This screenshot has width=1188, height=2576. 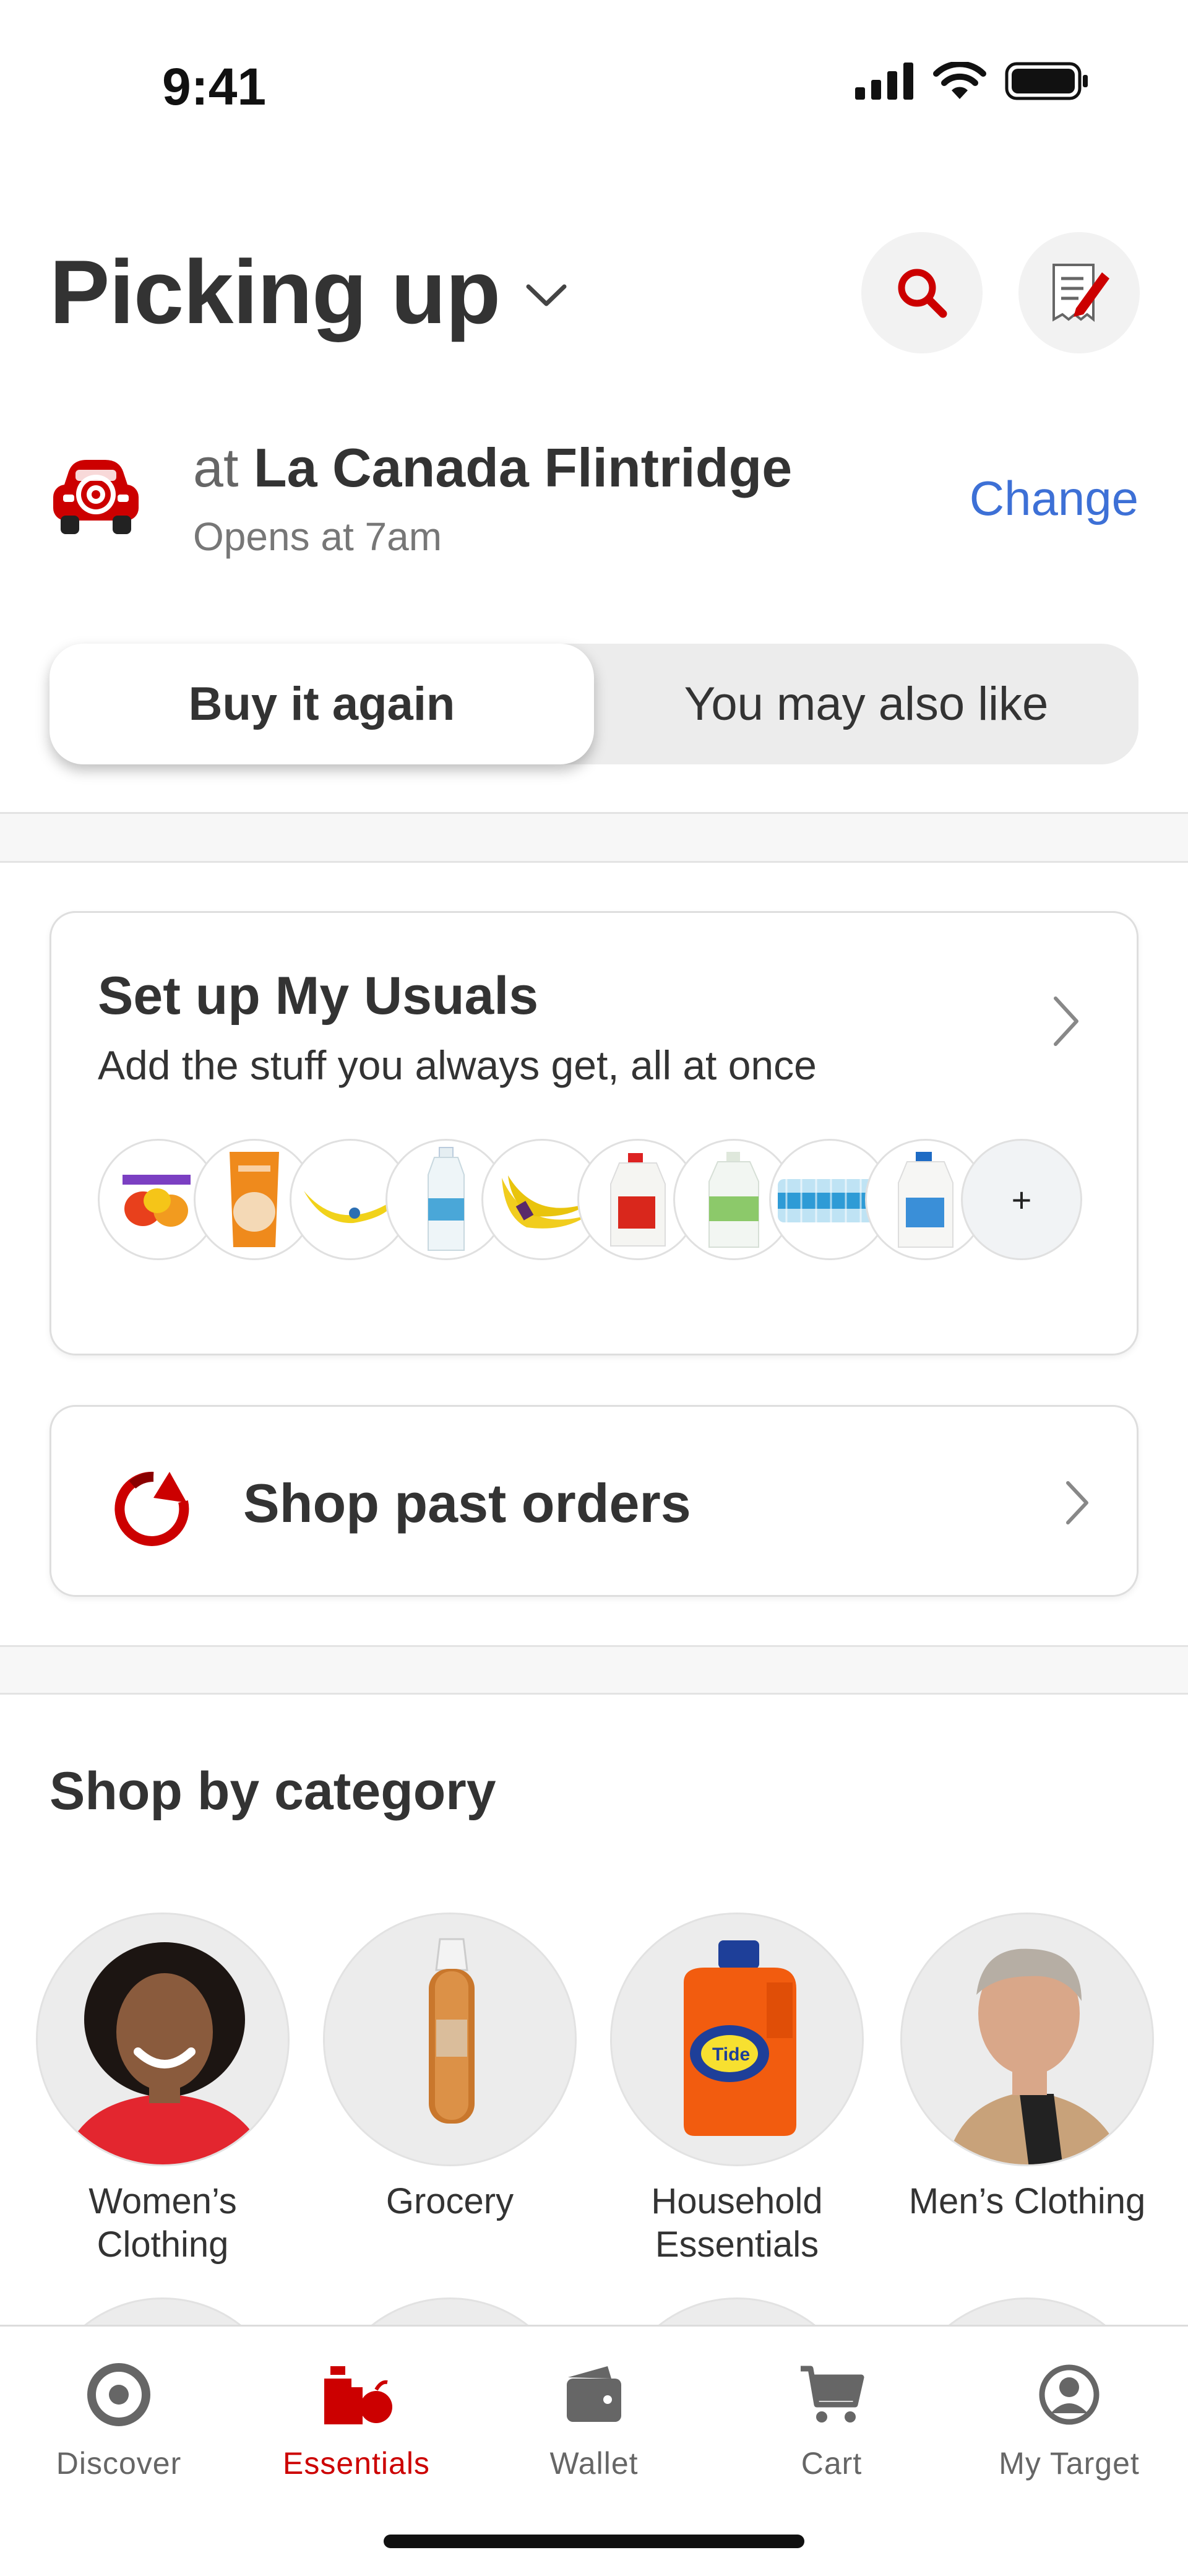 I want to click on shop-by-category-title: Shop by category, so click(x=273, y=1791).